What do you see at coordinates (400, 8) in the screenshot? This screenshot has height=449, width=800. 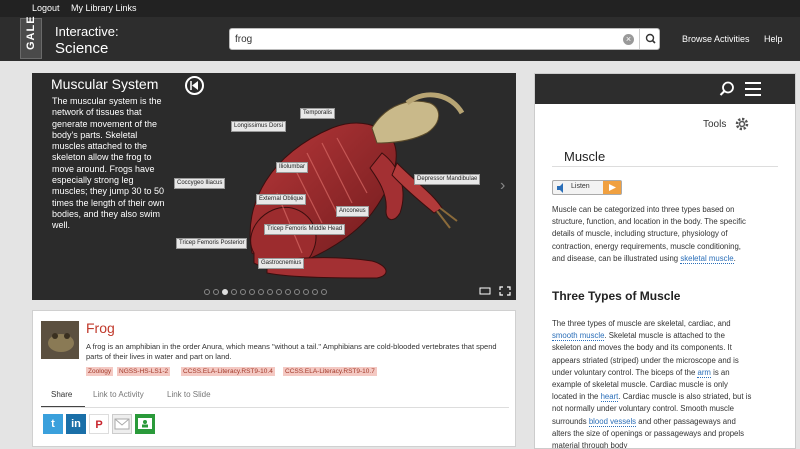 I see `utility-bar: Logout My Library Links` at bounding box center [400, 8].